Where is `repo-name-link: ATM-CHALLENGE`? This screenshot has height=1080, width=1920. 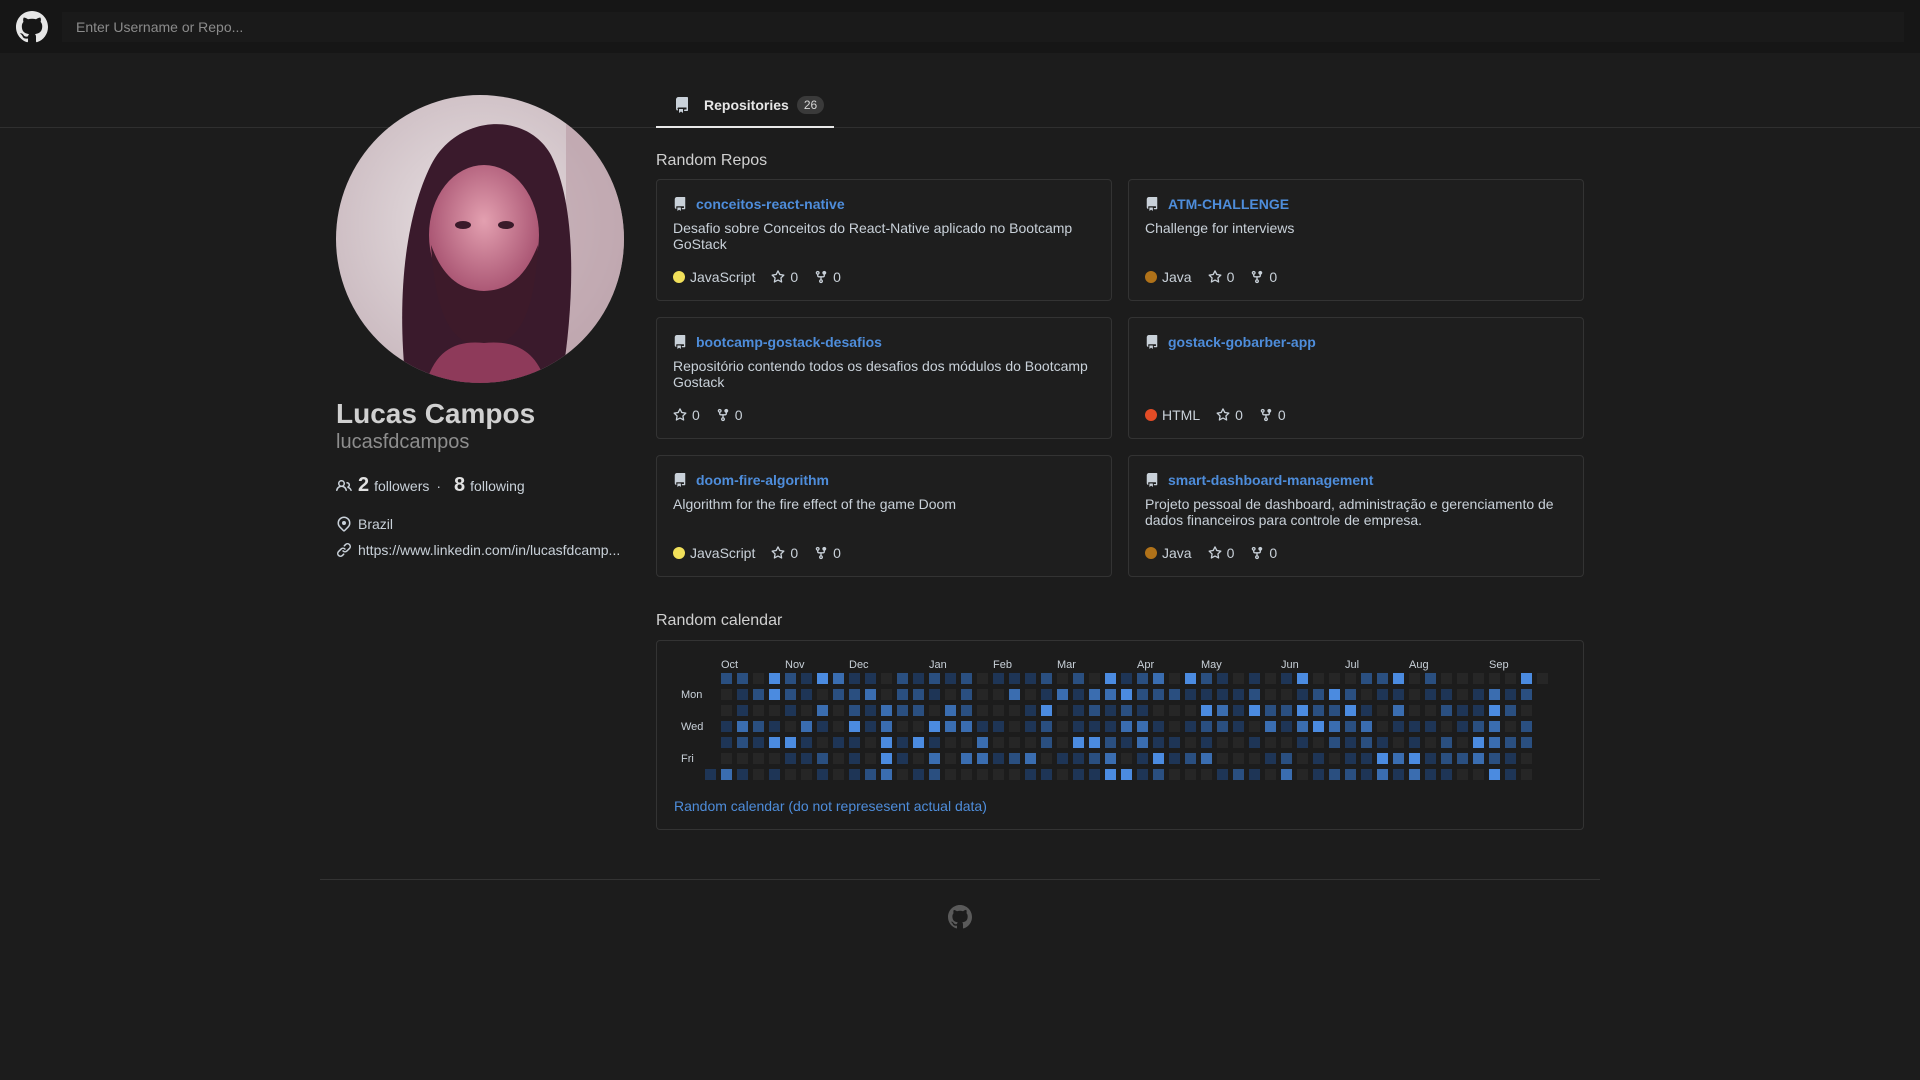 repo-name-link: ATM-CHALLENGE is located at coordinates (1228, 204).